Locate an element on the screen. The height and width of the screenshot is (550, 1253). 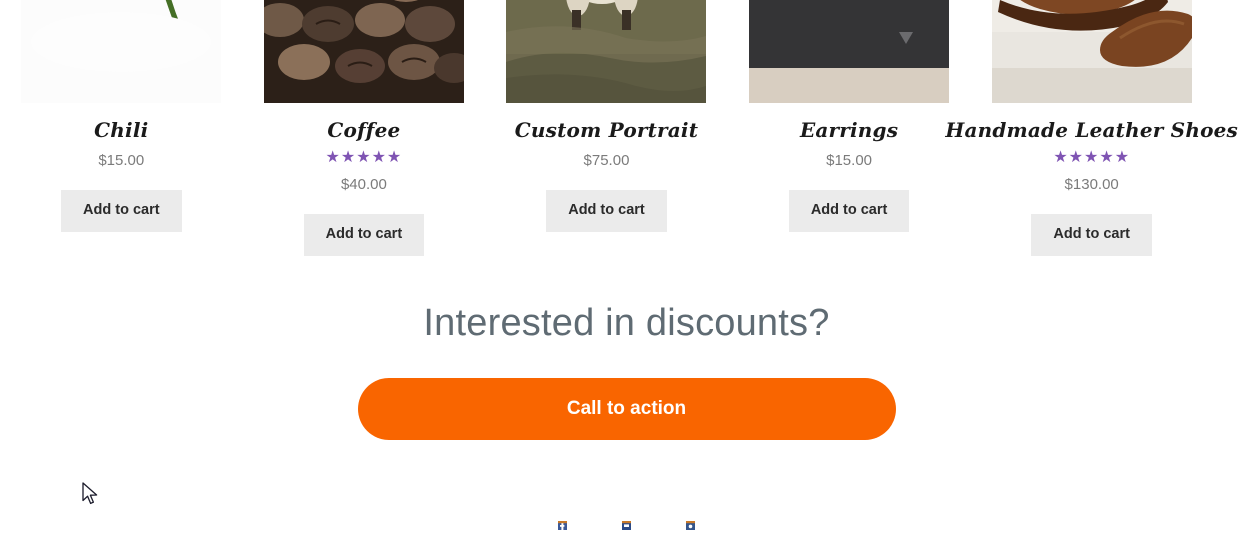
call-to-action-button: Call to action is located at coordinates (626, 409).